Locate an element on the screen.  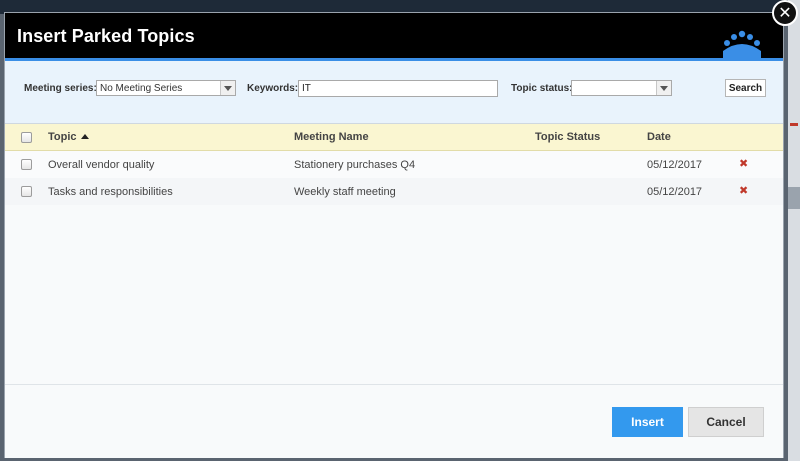
background-marker is located at coordinates (794, 124).